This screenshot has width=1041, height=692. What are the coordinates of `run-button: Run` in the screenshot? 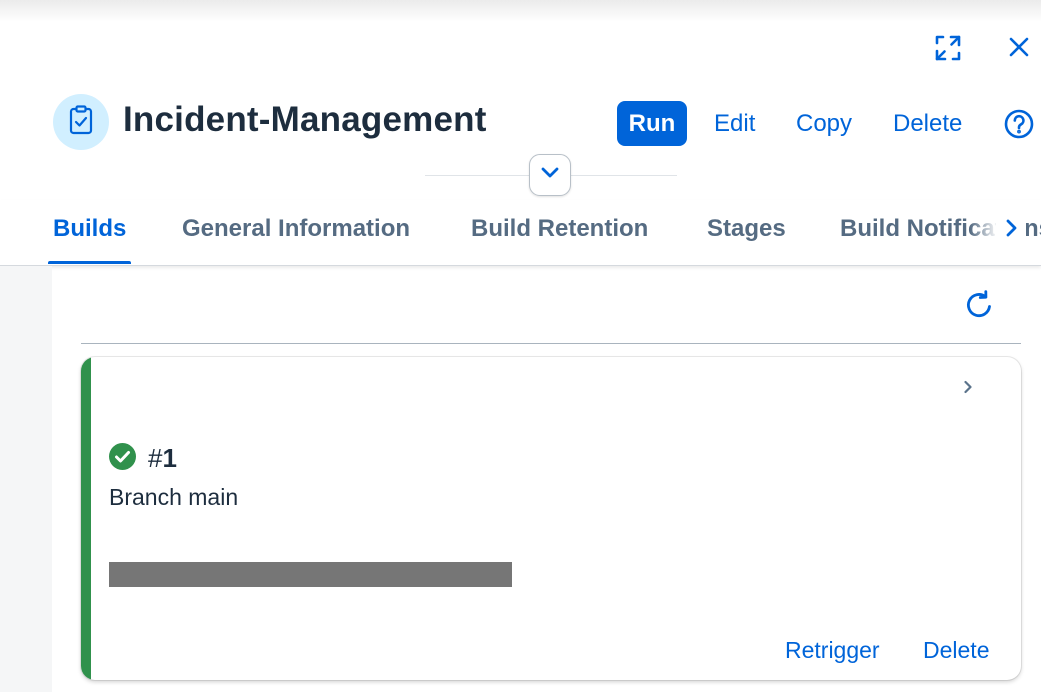 It's located at (652, 123).